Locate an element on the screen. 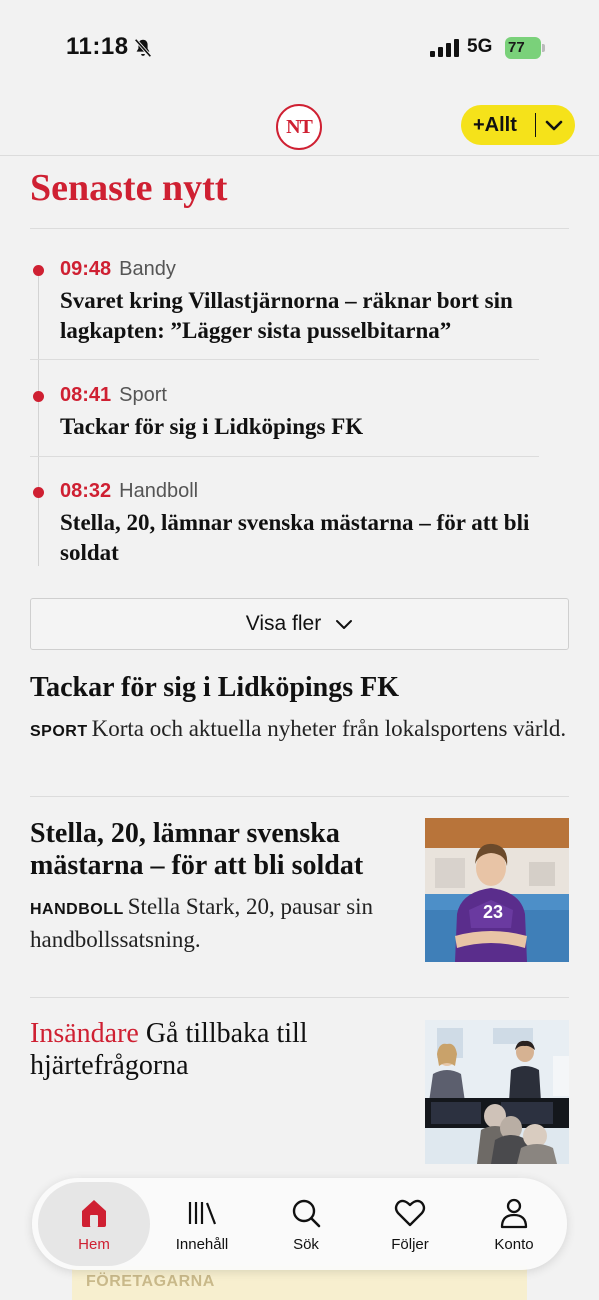  news-meta: 08:32 Handboll is located at coordinates (129, 491).